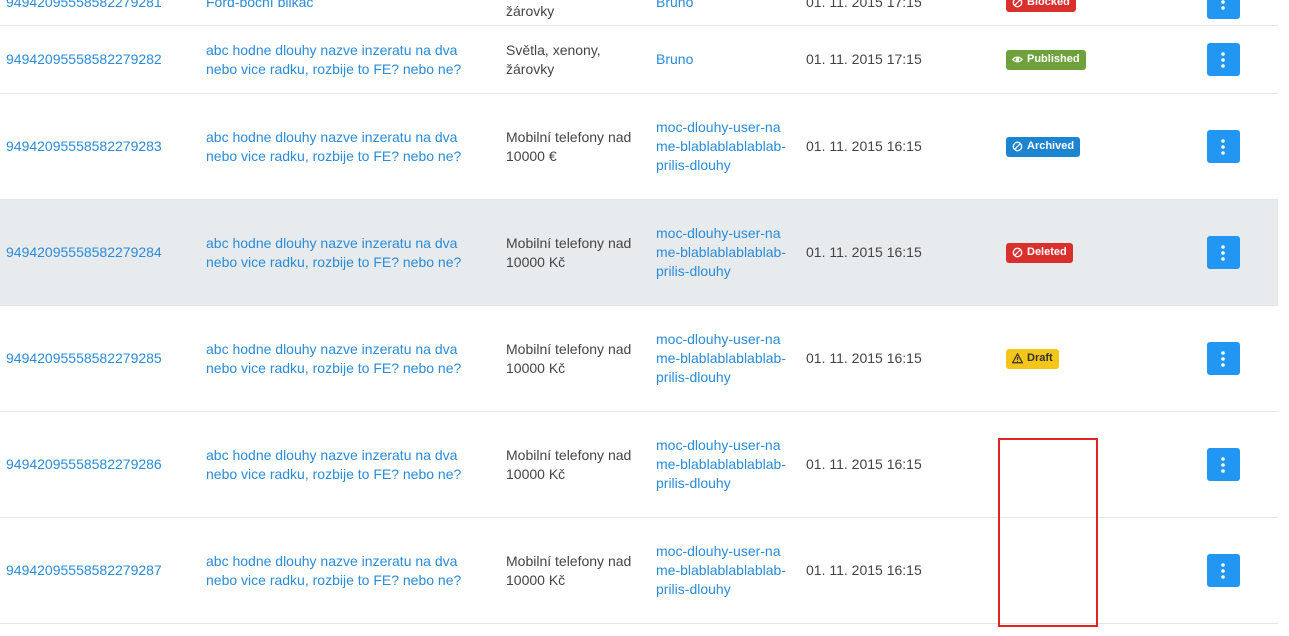  What do you see at coordinates (84, 6) in the screenshot?
I see `listing-id-link: 94942095558582279281` at bounding box center [84, 6].